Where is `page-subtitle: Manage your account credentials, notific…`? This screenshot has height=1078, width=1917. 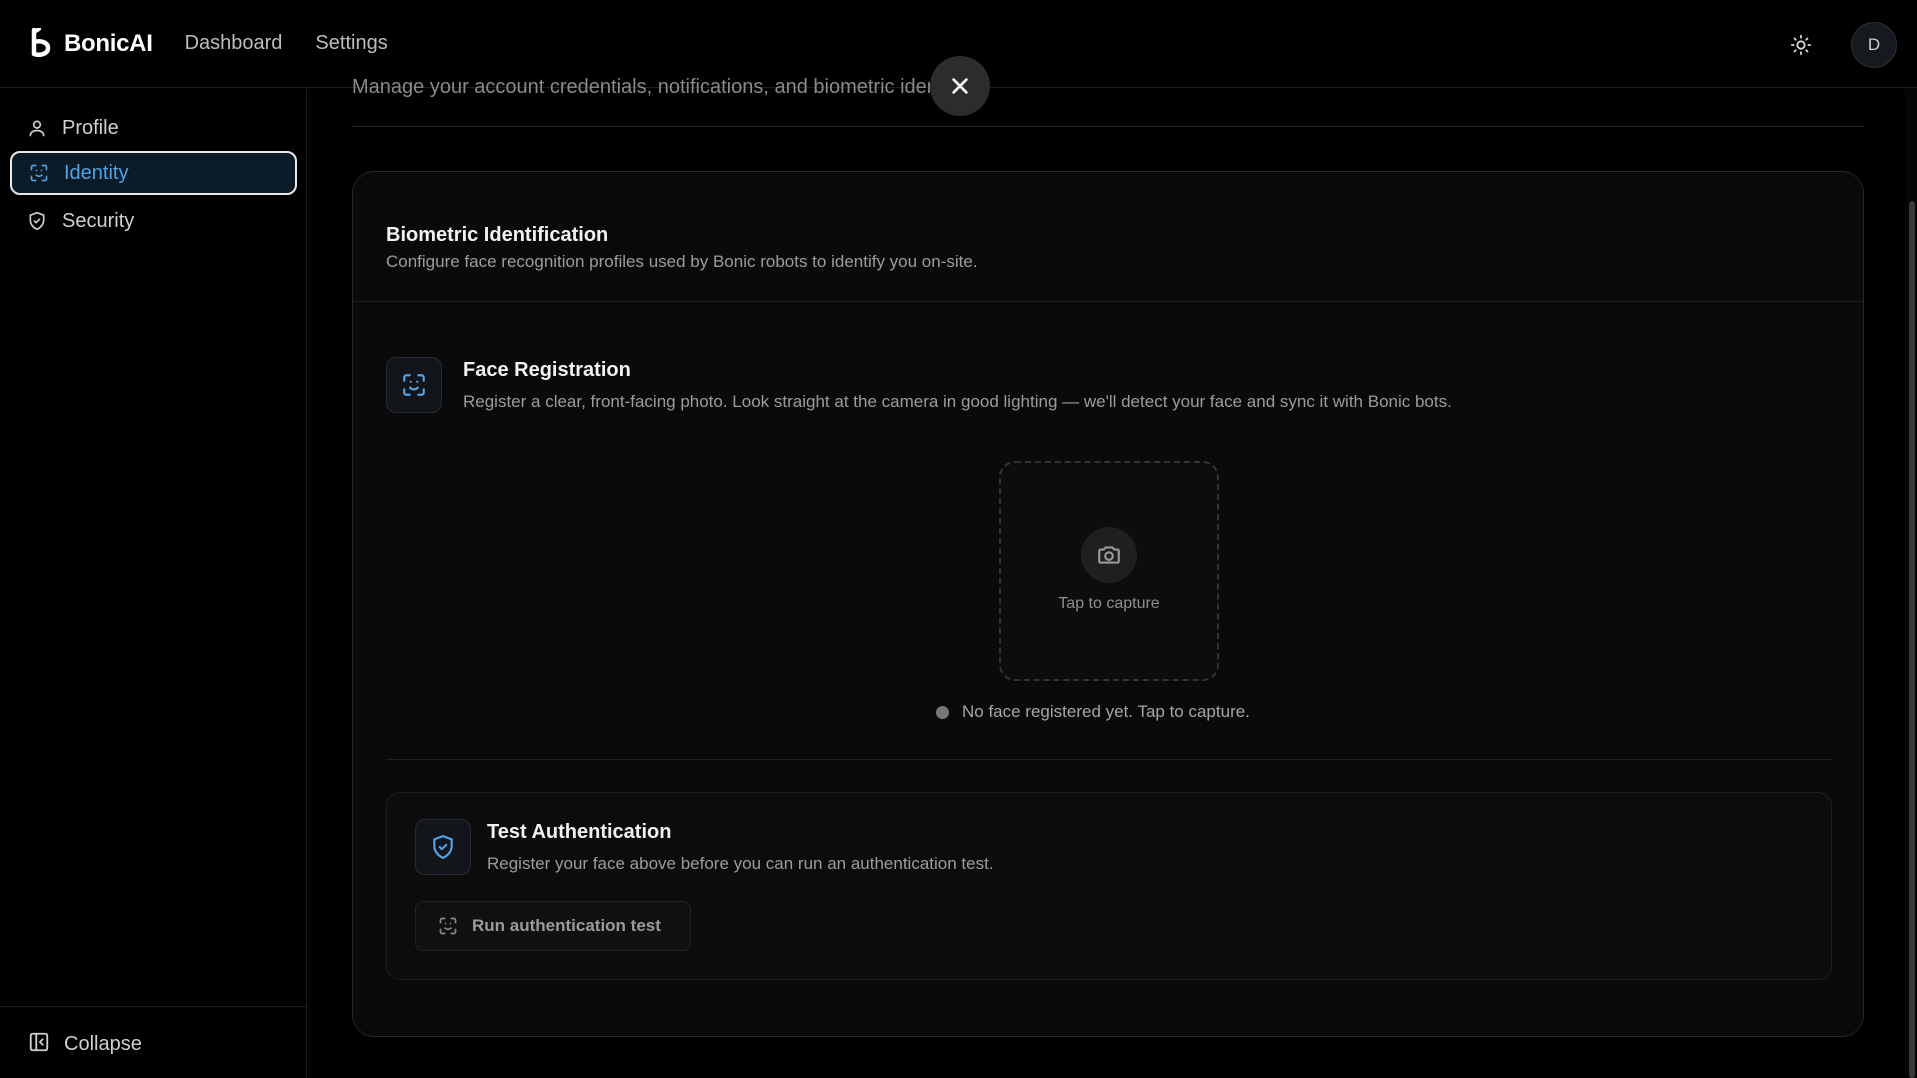
page-subtitle: Manage your account credentials, notific… is located at coordinates (668, 87).